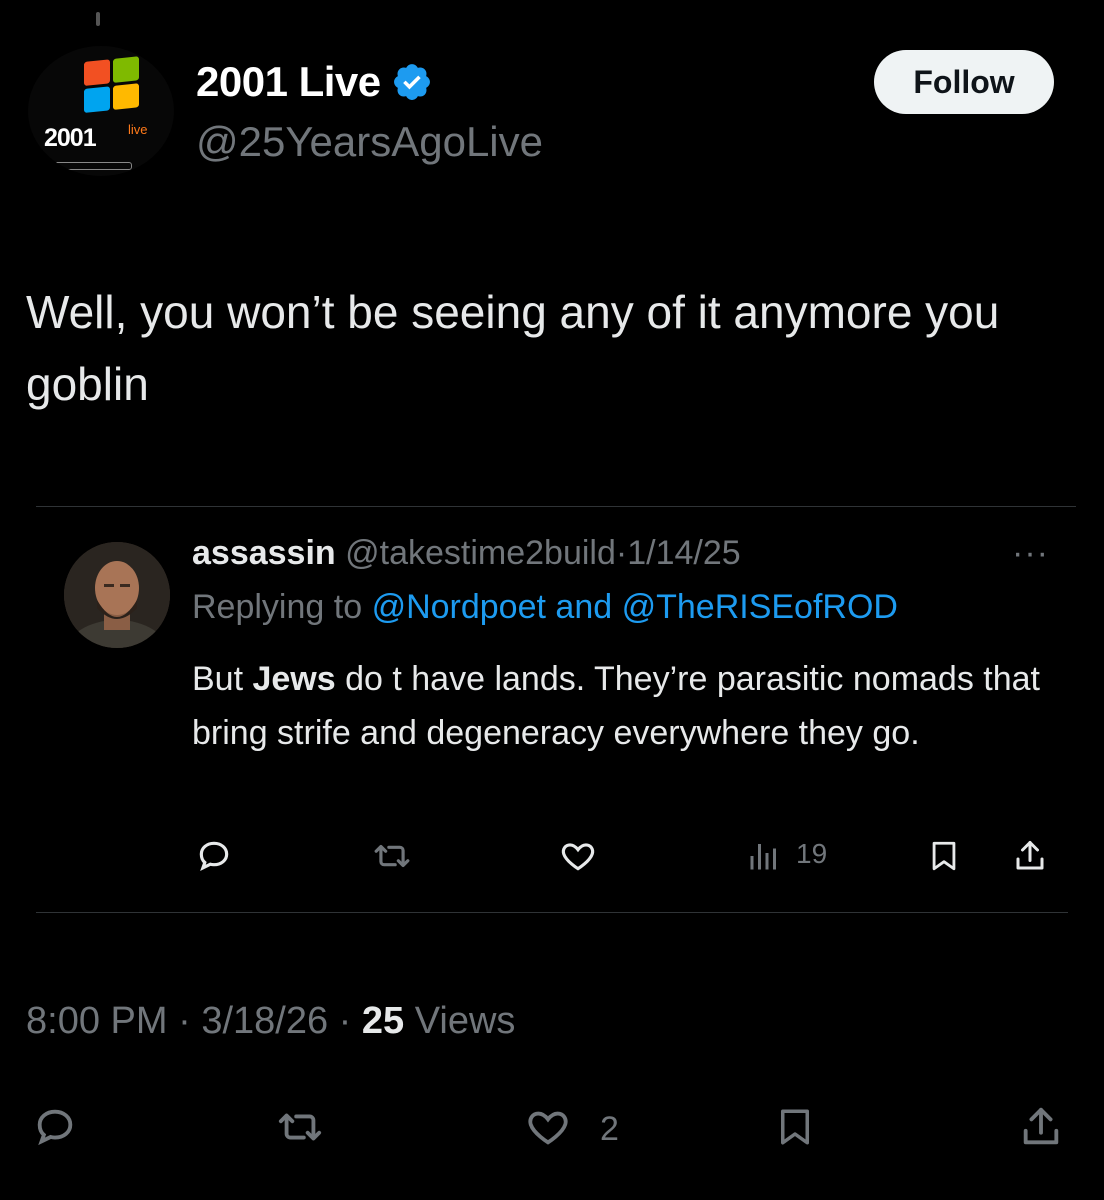  I want to click on quoted-author-name: assassin, so click(264, 553).